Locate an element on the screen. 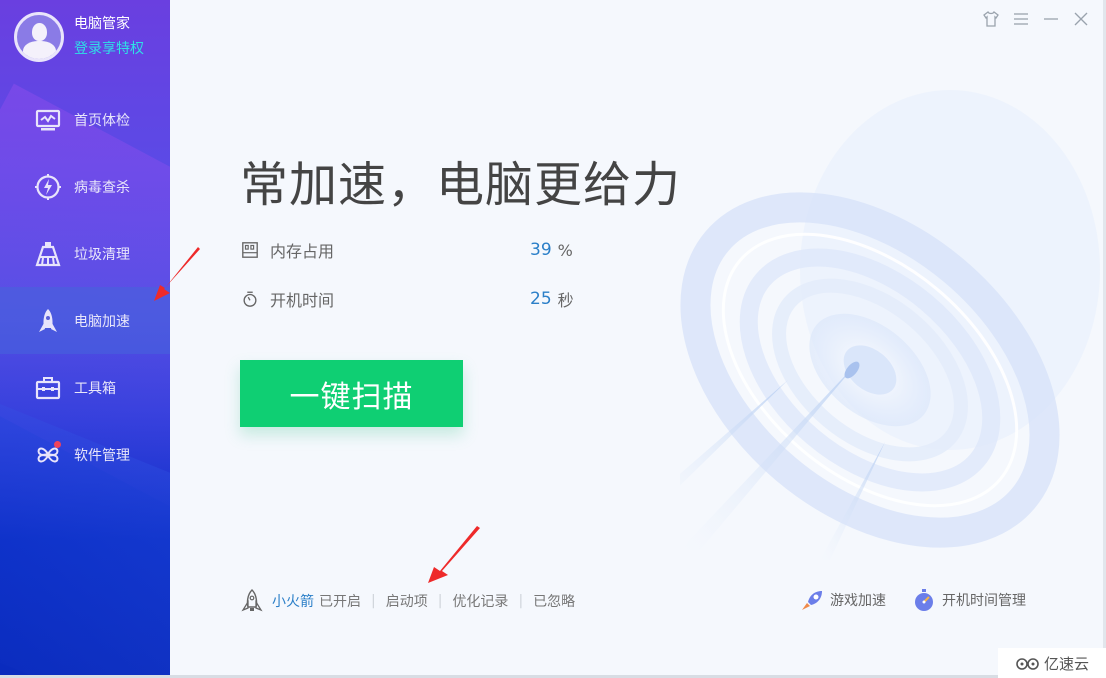  small-rocket-status: 已开启 is located at coordinates (340, 602).